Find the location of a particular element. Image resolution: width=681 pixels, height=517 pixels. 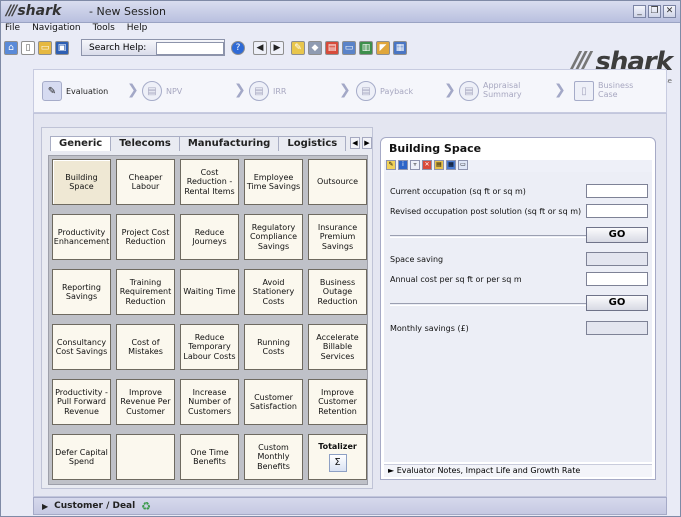

current-occupation-field is located at coordinates (617, 191).